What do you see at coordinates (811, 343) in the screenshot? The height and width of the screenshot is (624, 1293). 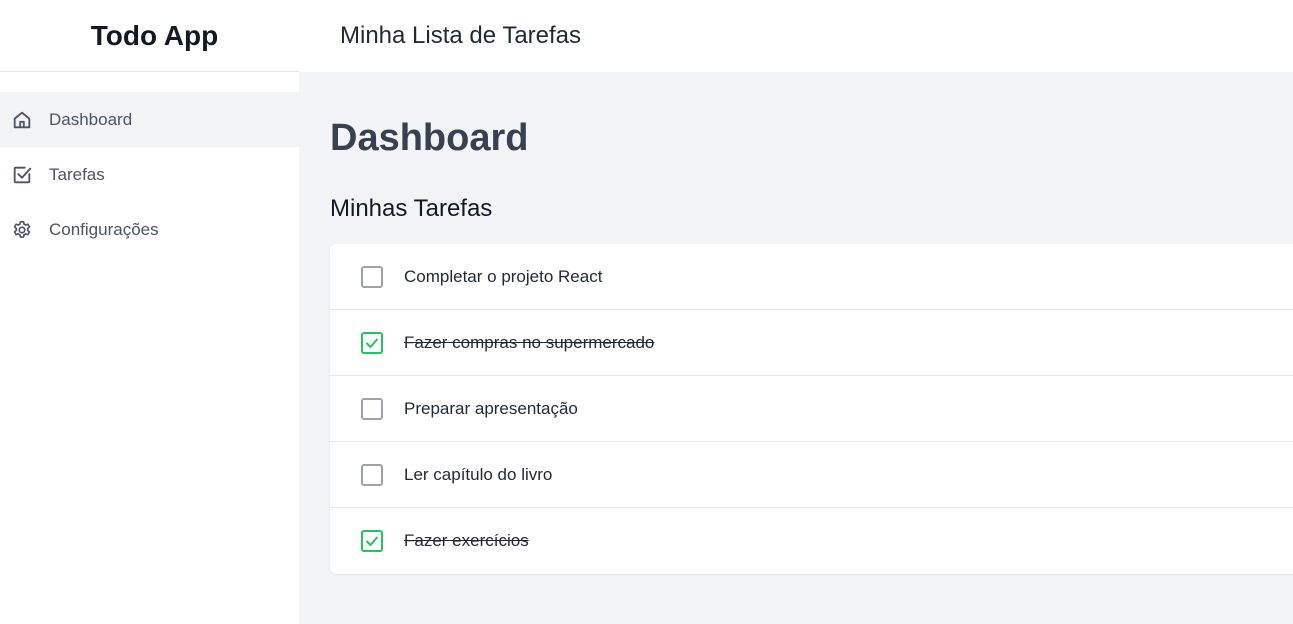 I see `task-item: Fazer compras no supermercado` at bounding box center [811, 343].